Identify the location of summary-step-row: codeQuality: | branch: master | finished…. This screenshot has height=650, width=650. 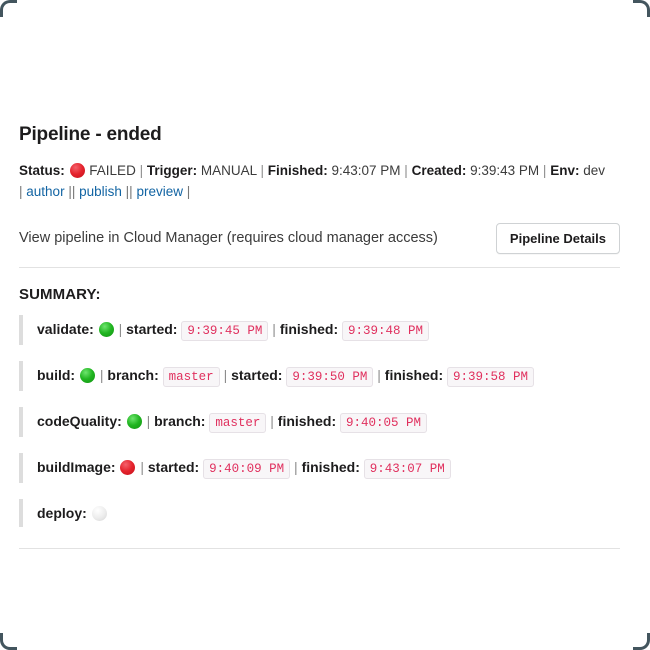
(319, 422).